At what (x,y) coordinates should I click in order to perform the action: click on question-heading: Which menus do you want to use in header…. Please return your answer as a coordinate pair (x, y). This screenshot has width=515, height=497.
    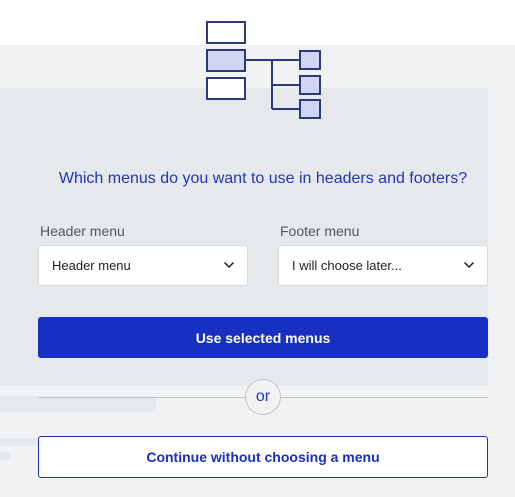
    Looking at the image, I should click on (263, 178).